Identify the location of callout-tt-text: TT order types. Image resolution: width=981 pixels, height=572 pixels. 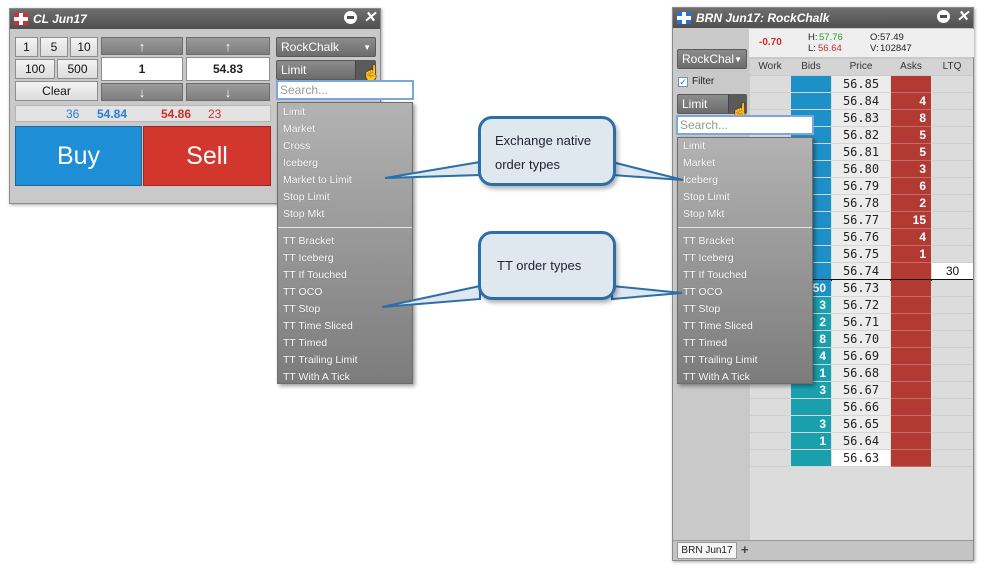
(539, 265).